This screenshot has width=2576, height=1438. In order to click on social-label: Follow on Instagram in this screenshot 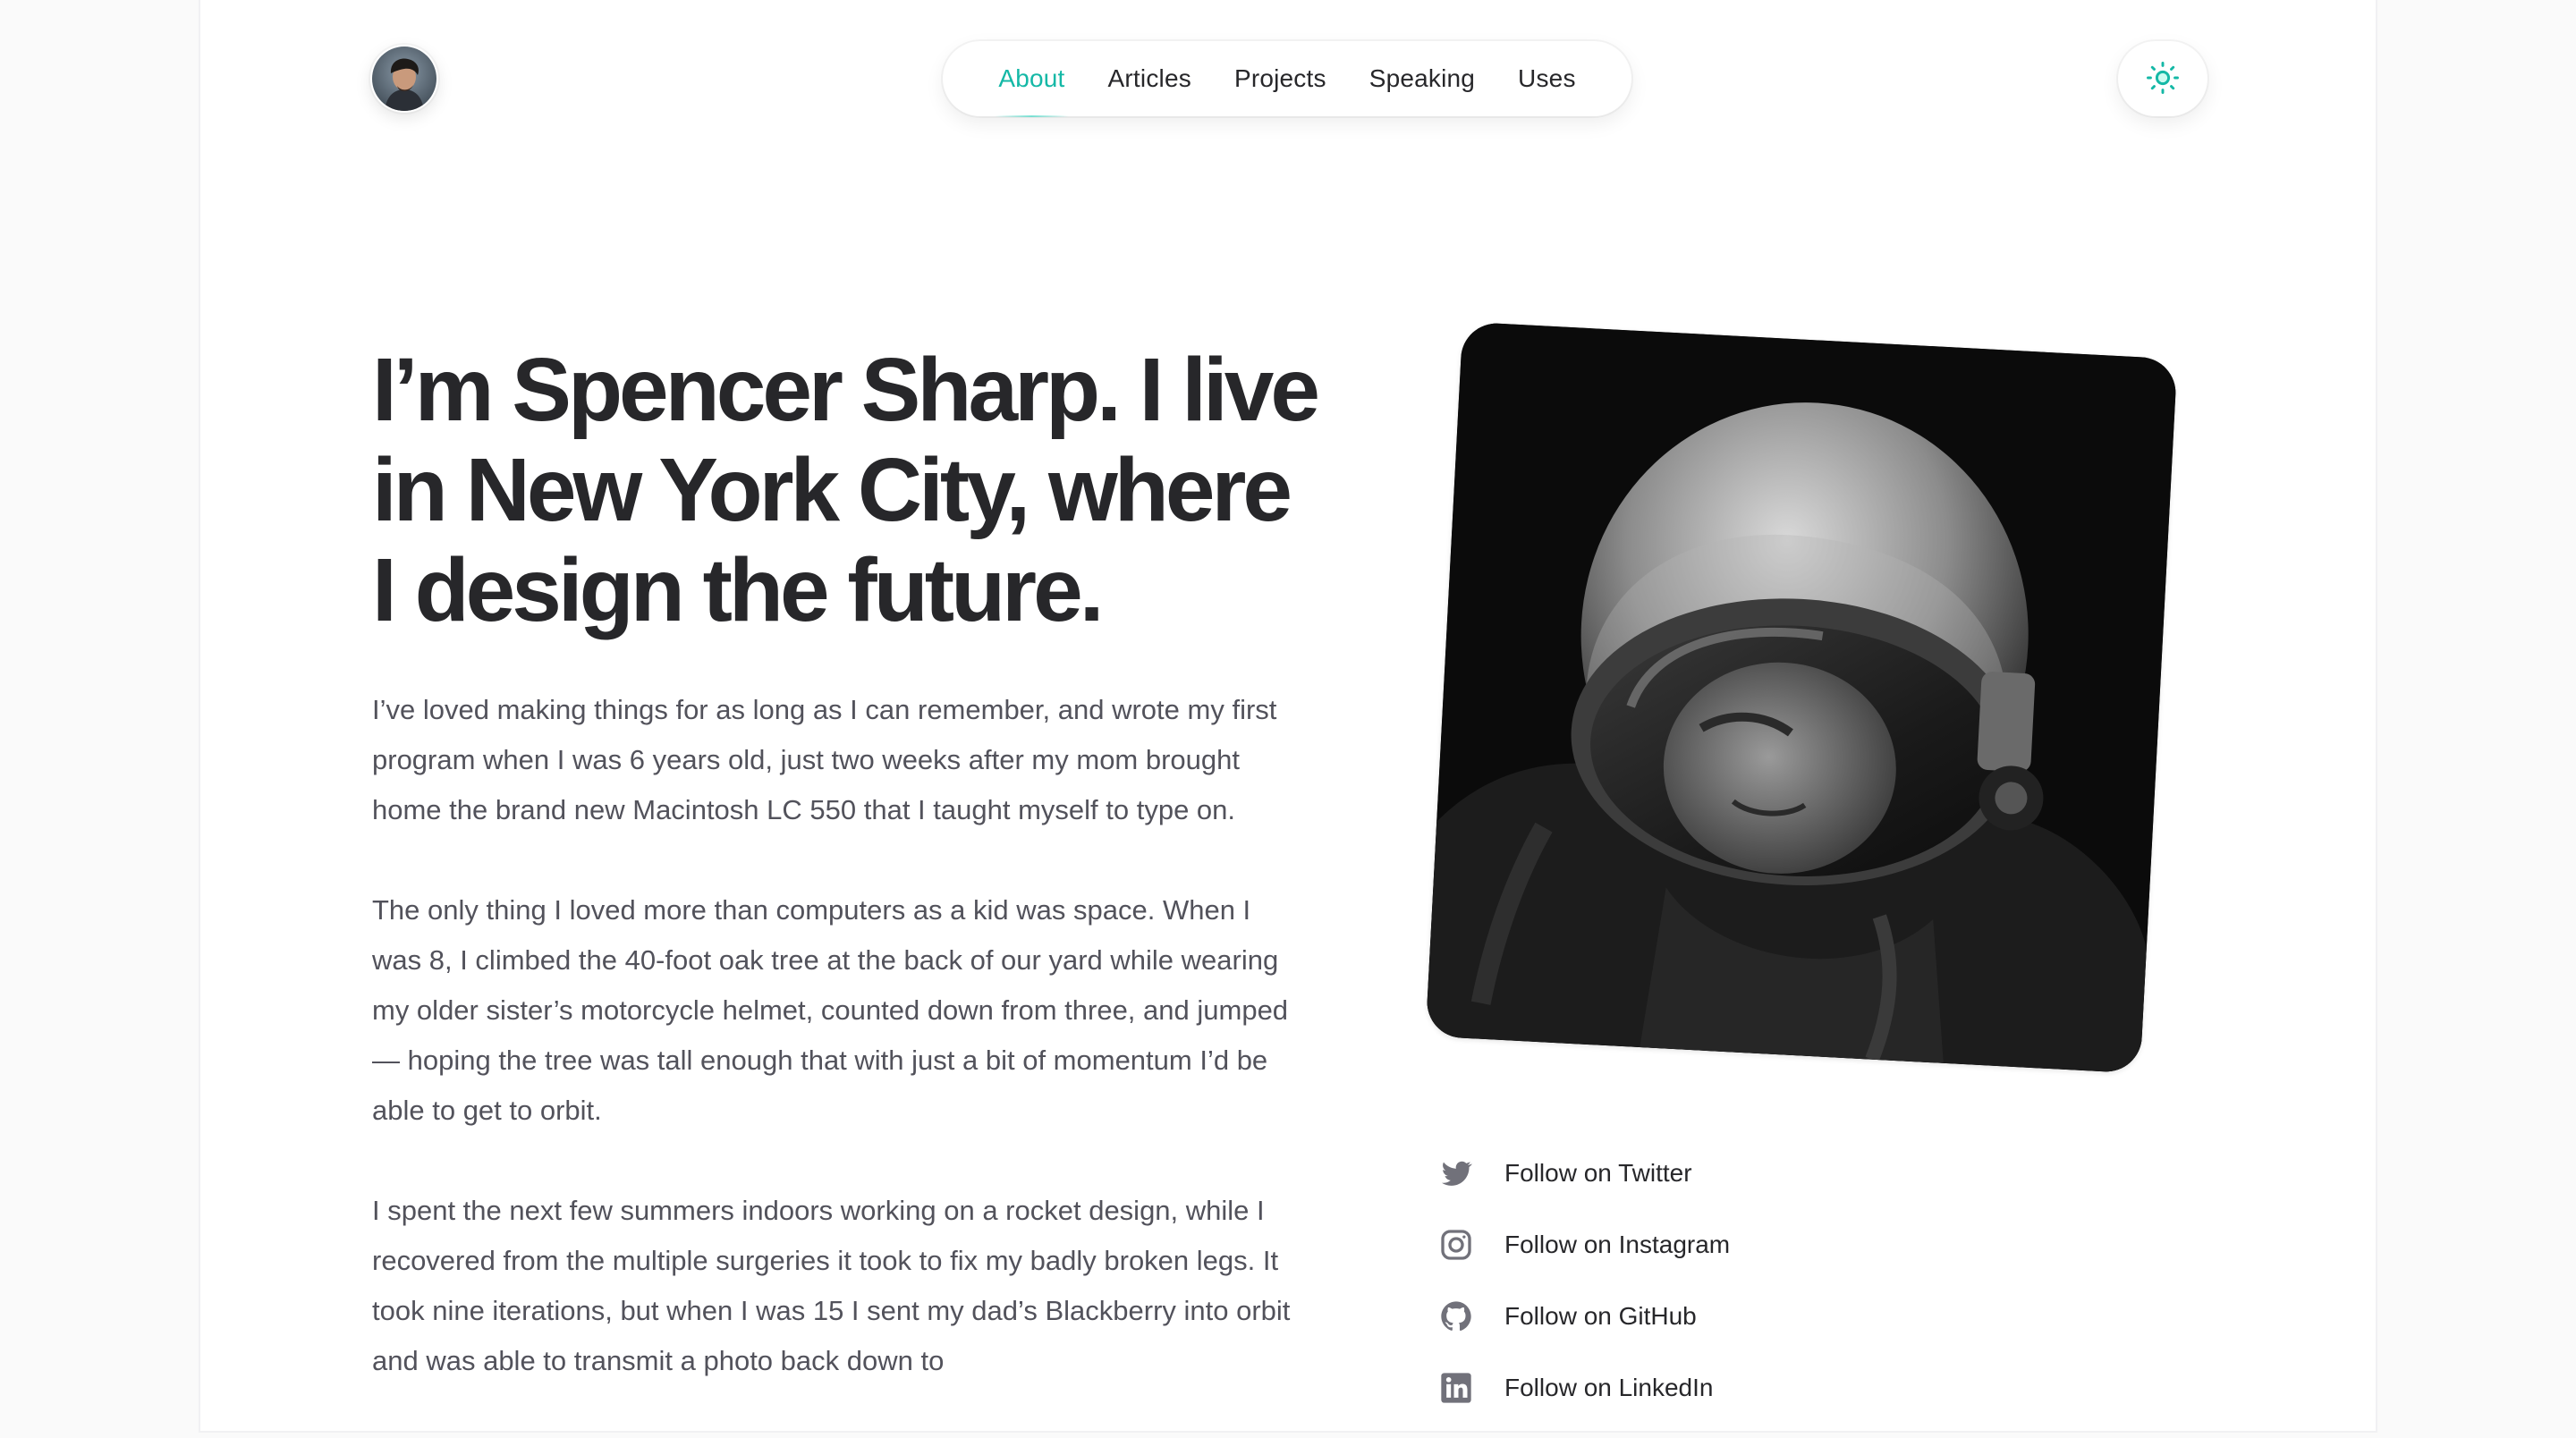, I will do `click(1617, 1245)`.